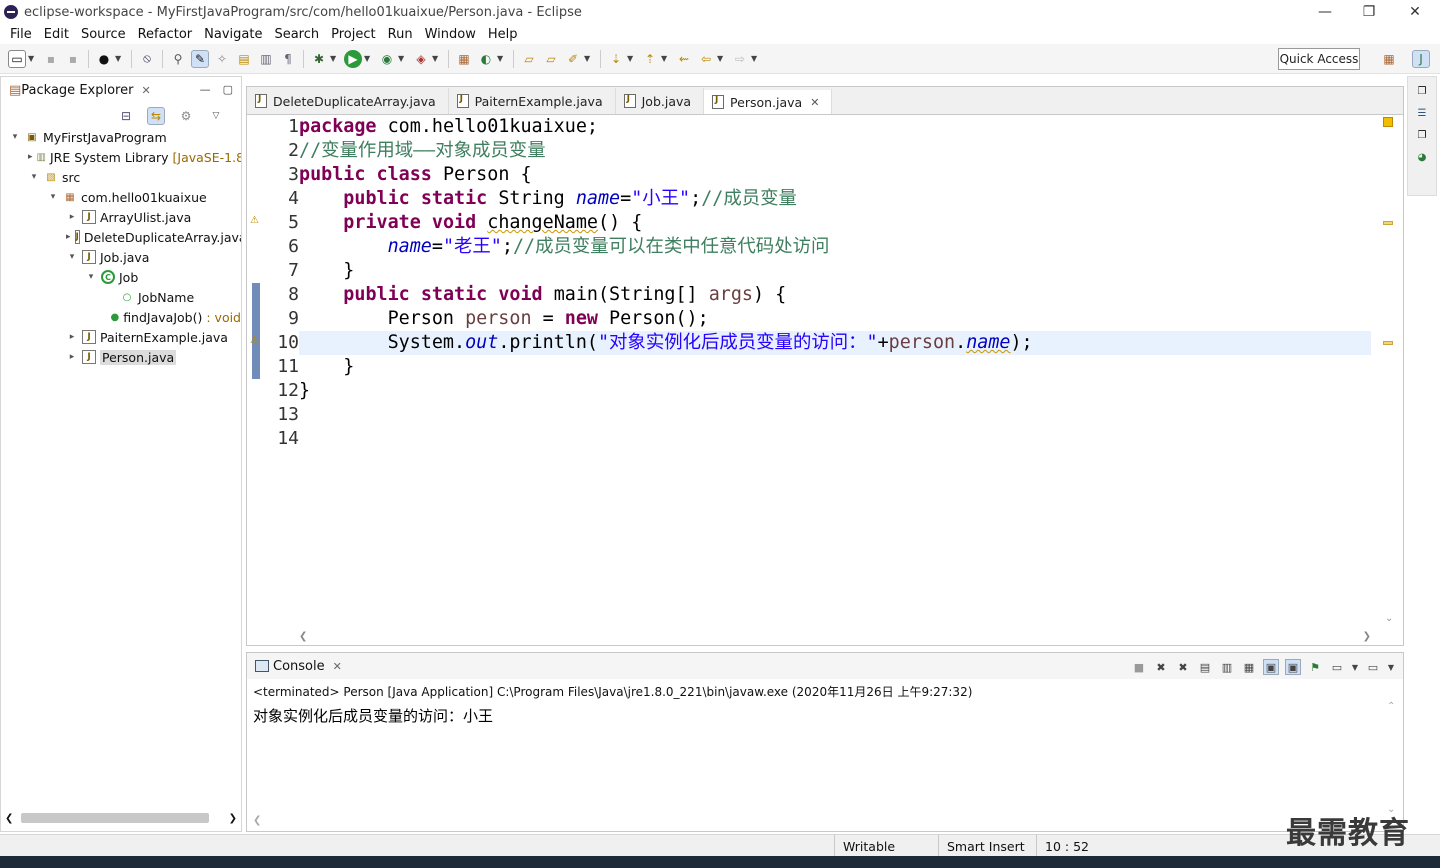  I want to click on highlight-icon: ✎, so click(200, 58).